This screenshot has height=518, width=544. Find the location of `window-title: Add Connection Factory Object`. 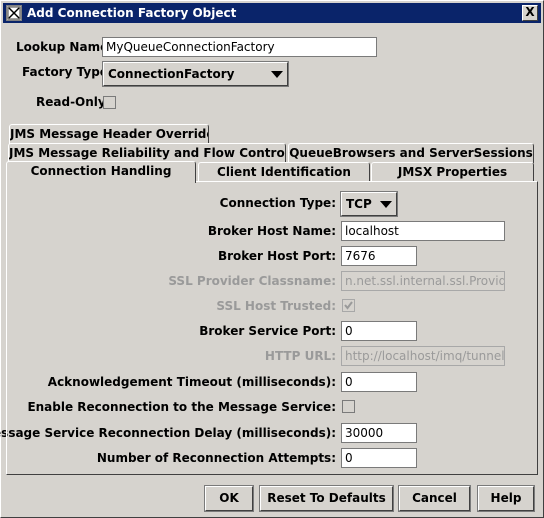

window-title: Add Connection Factory Object is located at coordinates (132, 13).